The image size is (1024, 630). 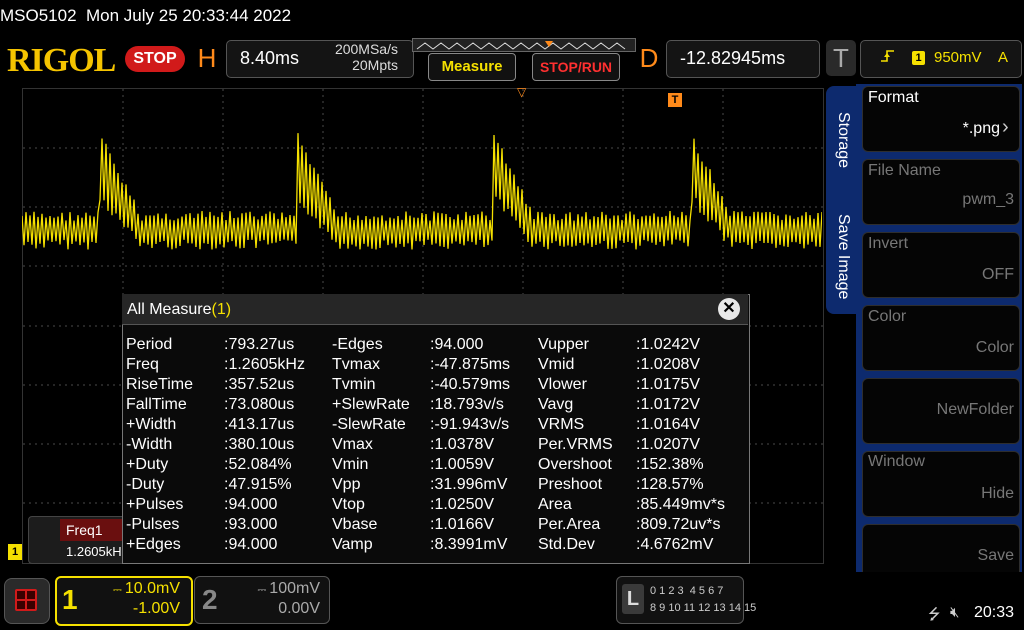 I want to click on trigger-level-marker: T, so click(x=675, y=100).